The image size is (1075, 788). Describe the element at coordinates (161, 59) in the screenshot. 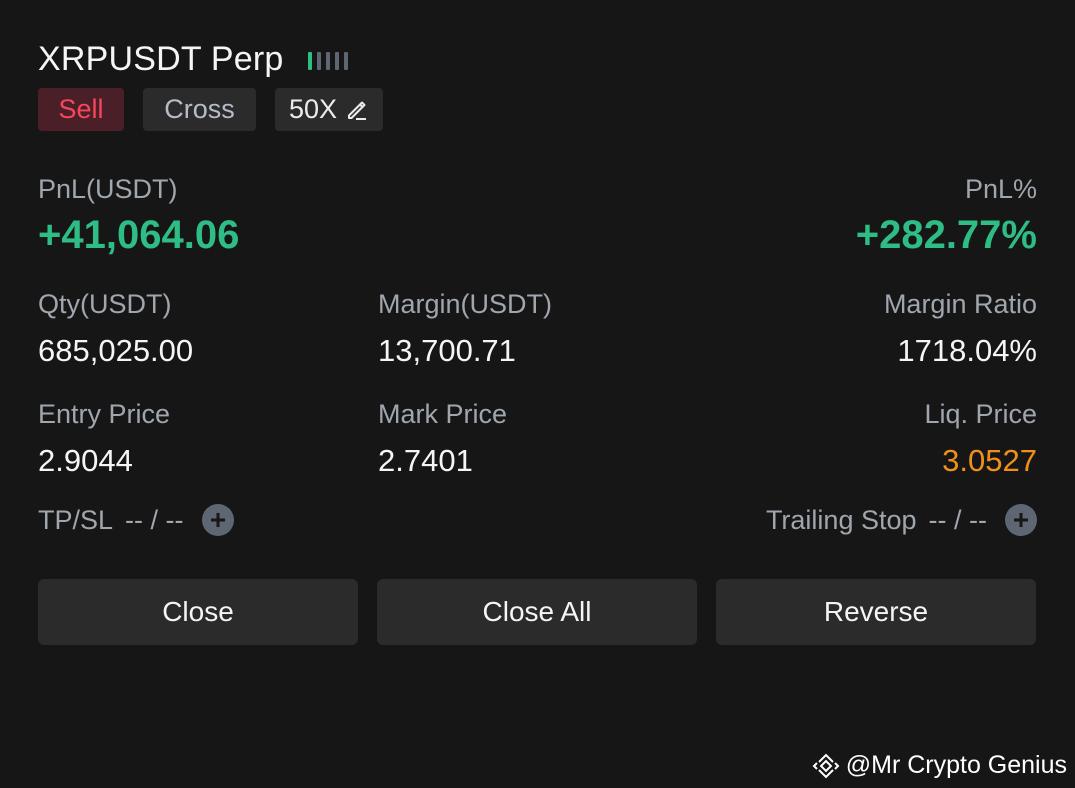

I see `position-symbol: XRPUSDT Perp` at that location.